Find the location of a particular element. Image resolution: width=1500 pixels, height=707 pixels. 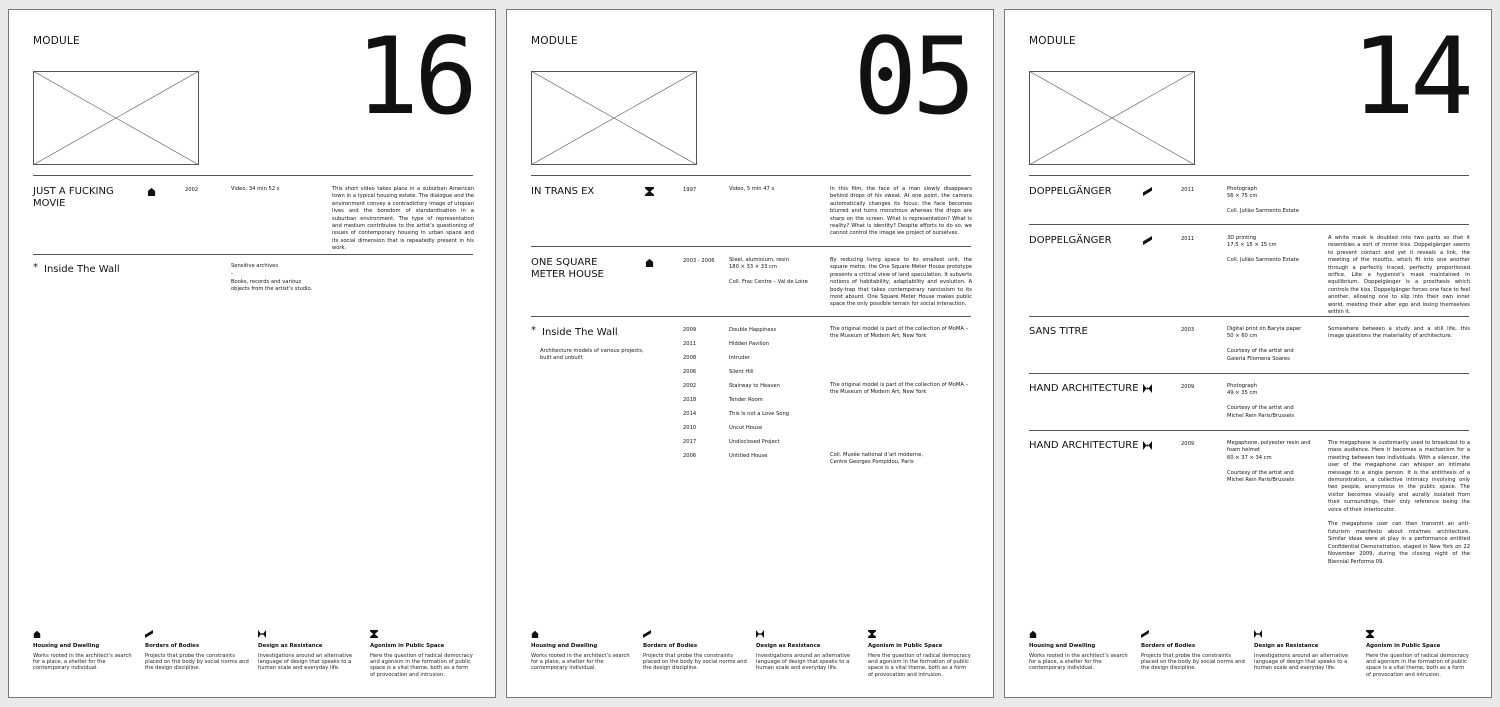

work-technique: Video, 5 min 47 s is located at coordinates (752, 189).